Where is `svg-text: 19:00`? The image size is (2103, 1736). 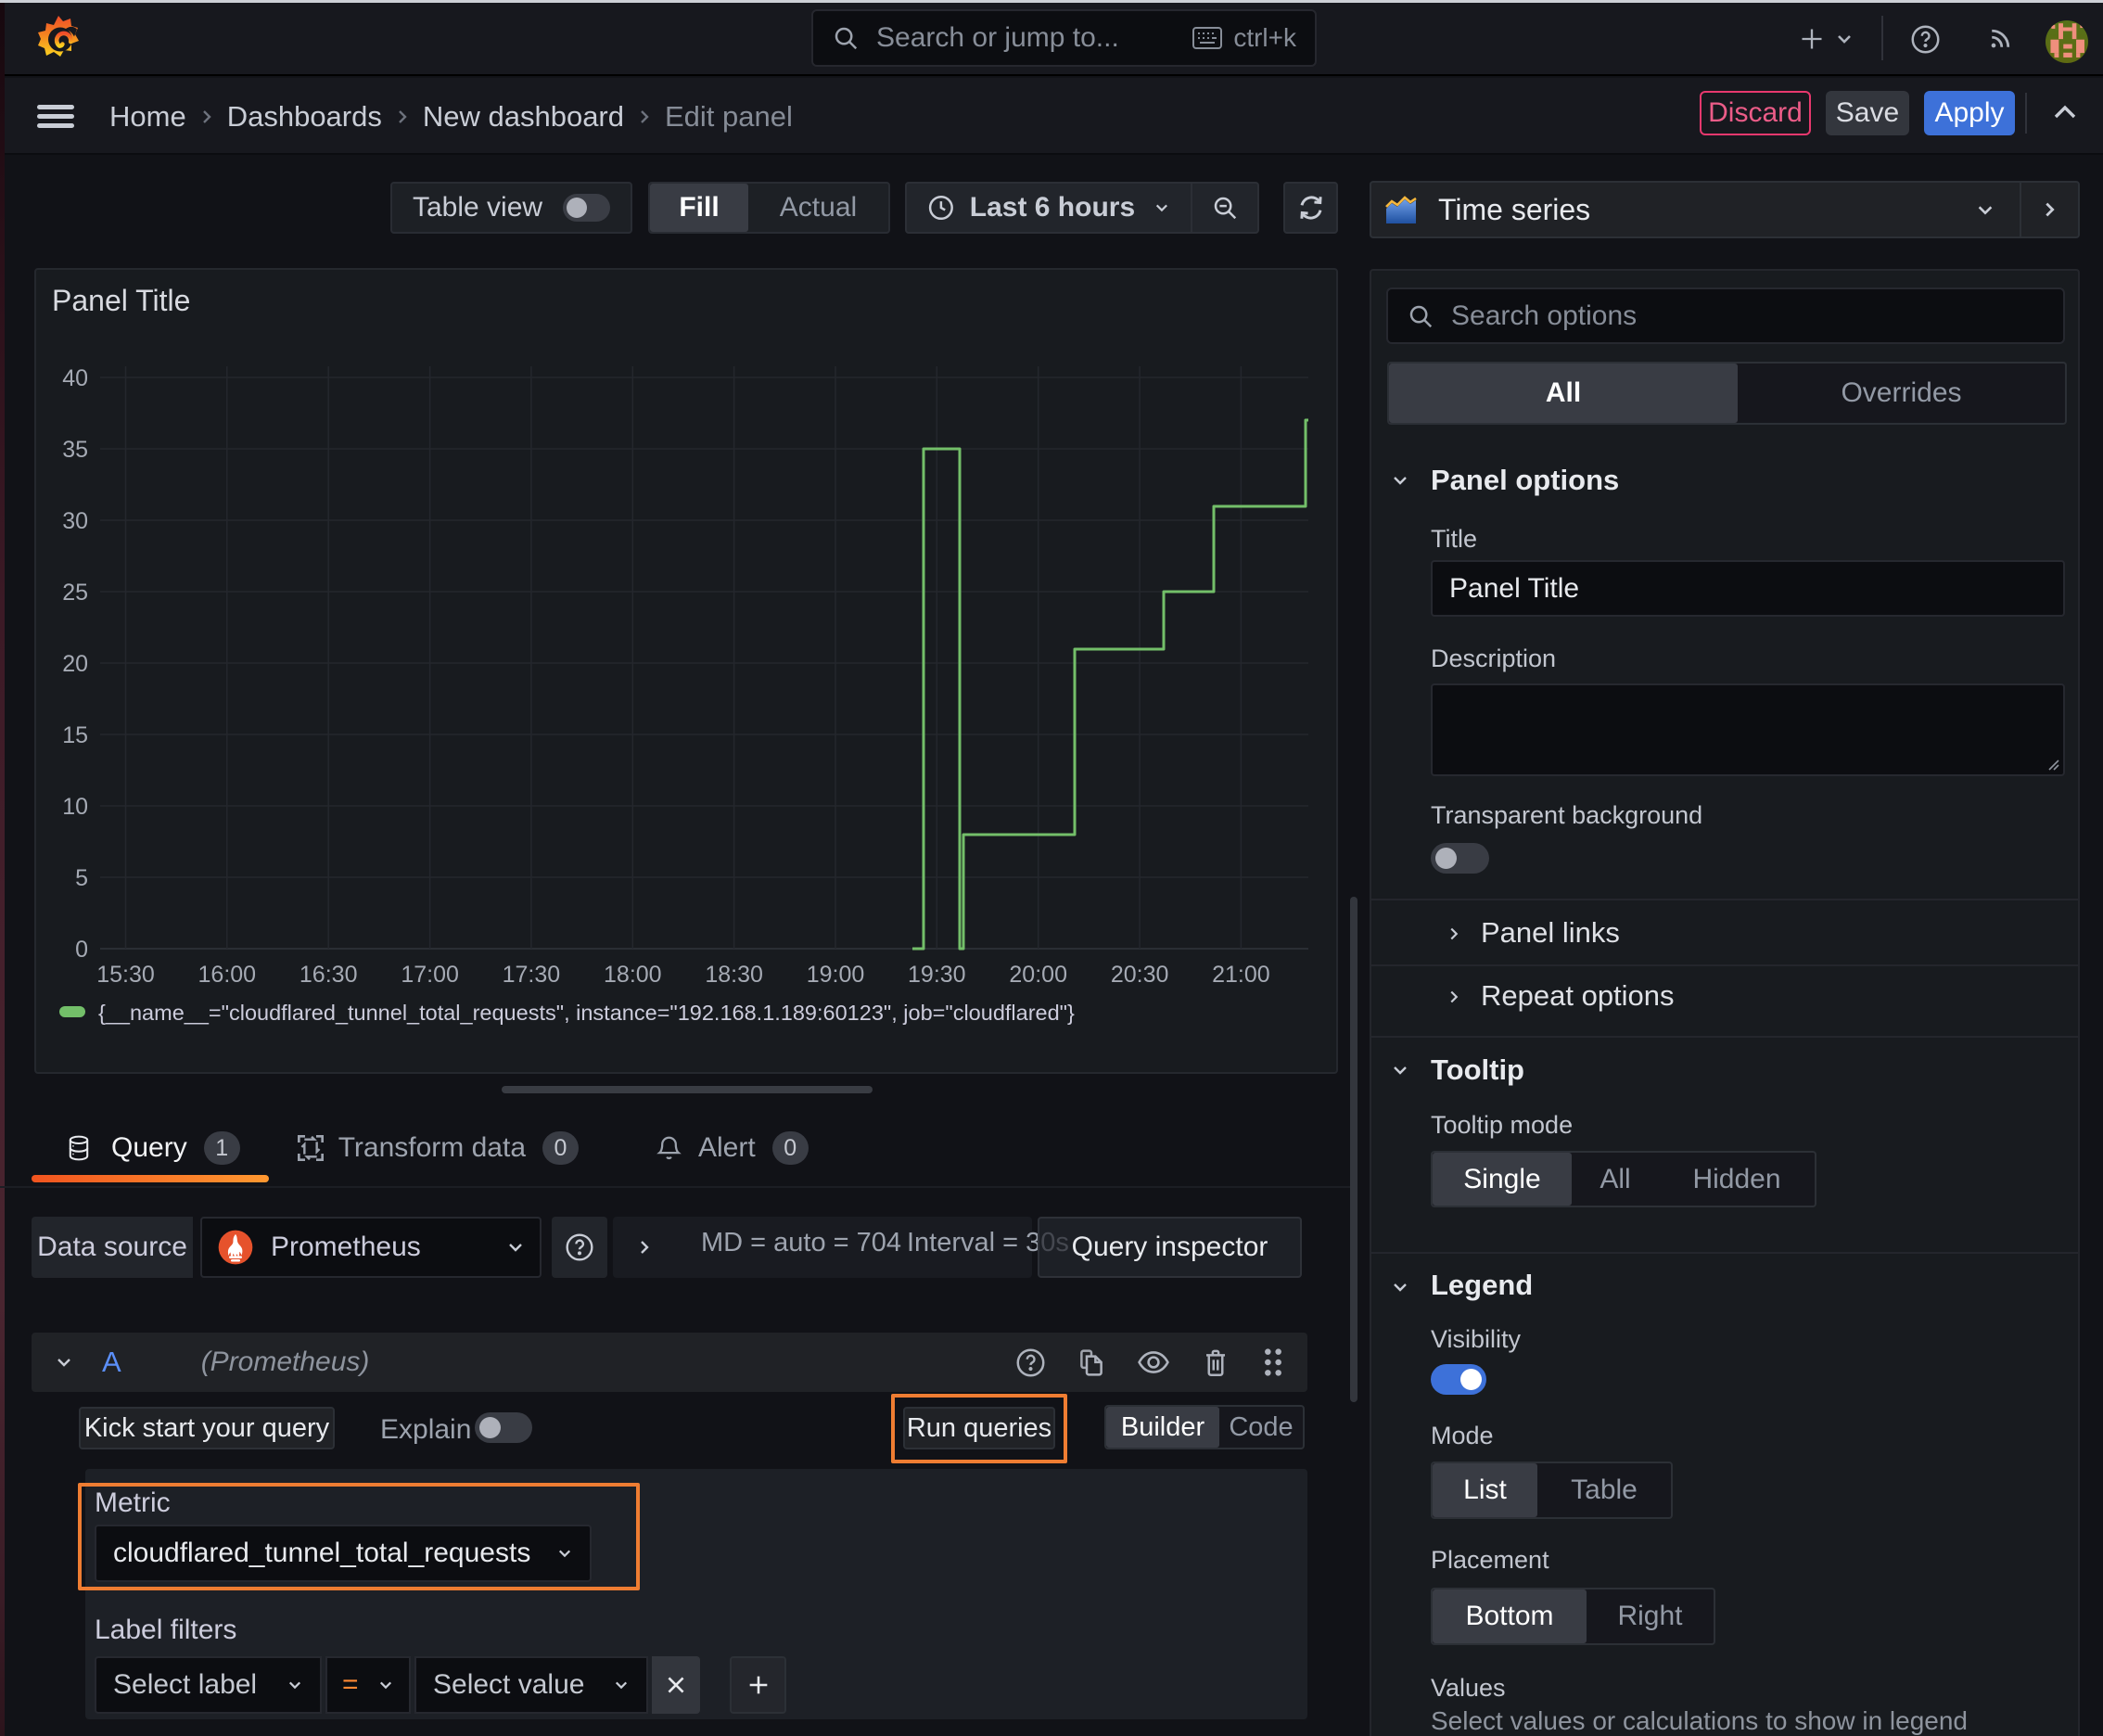 svg-text: 19:00 is located at coordinates (836, 975).